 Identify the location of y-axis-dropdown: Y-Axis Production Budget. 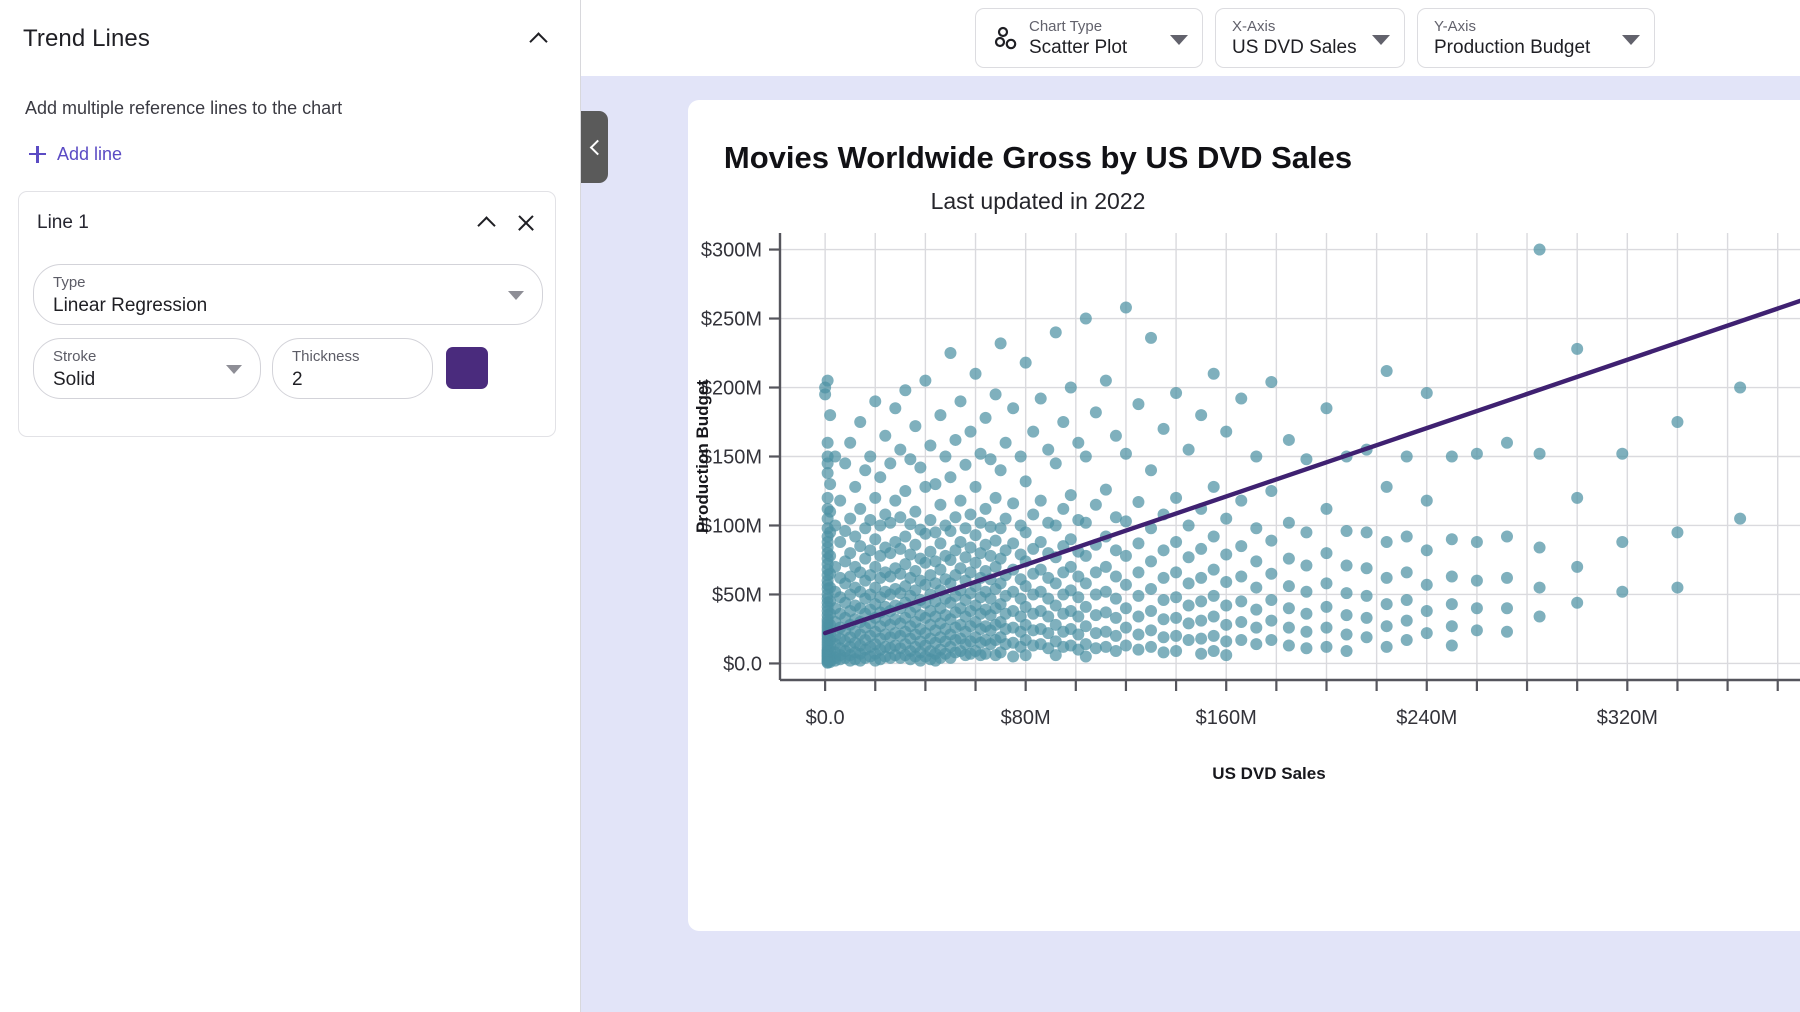
(1536, 38).